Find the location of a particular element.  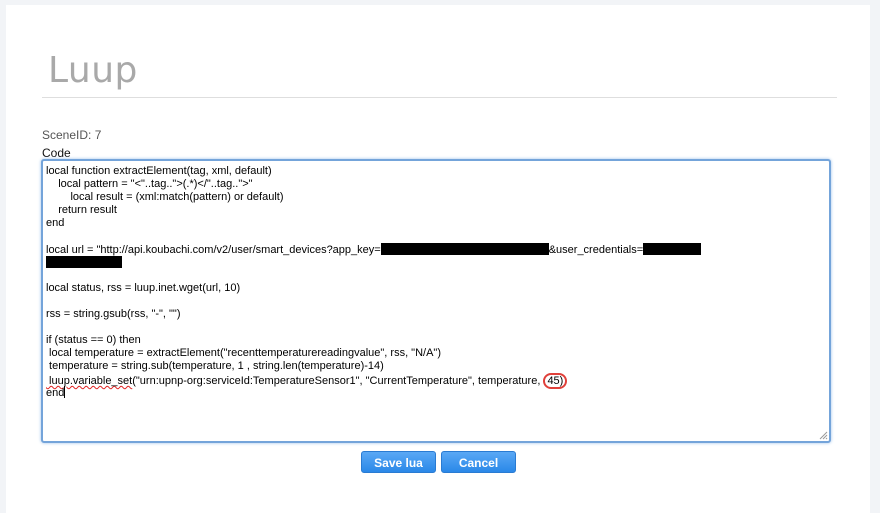

code-end: end is located at coordinates (55, 393).